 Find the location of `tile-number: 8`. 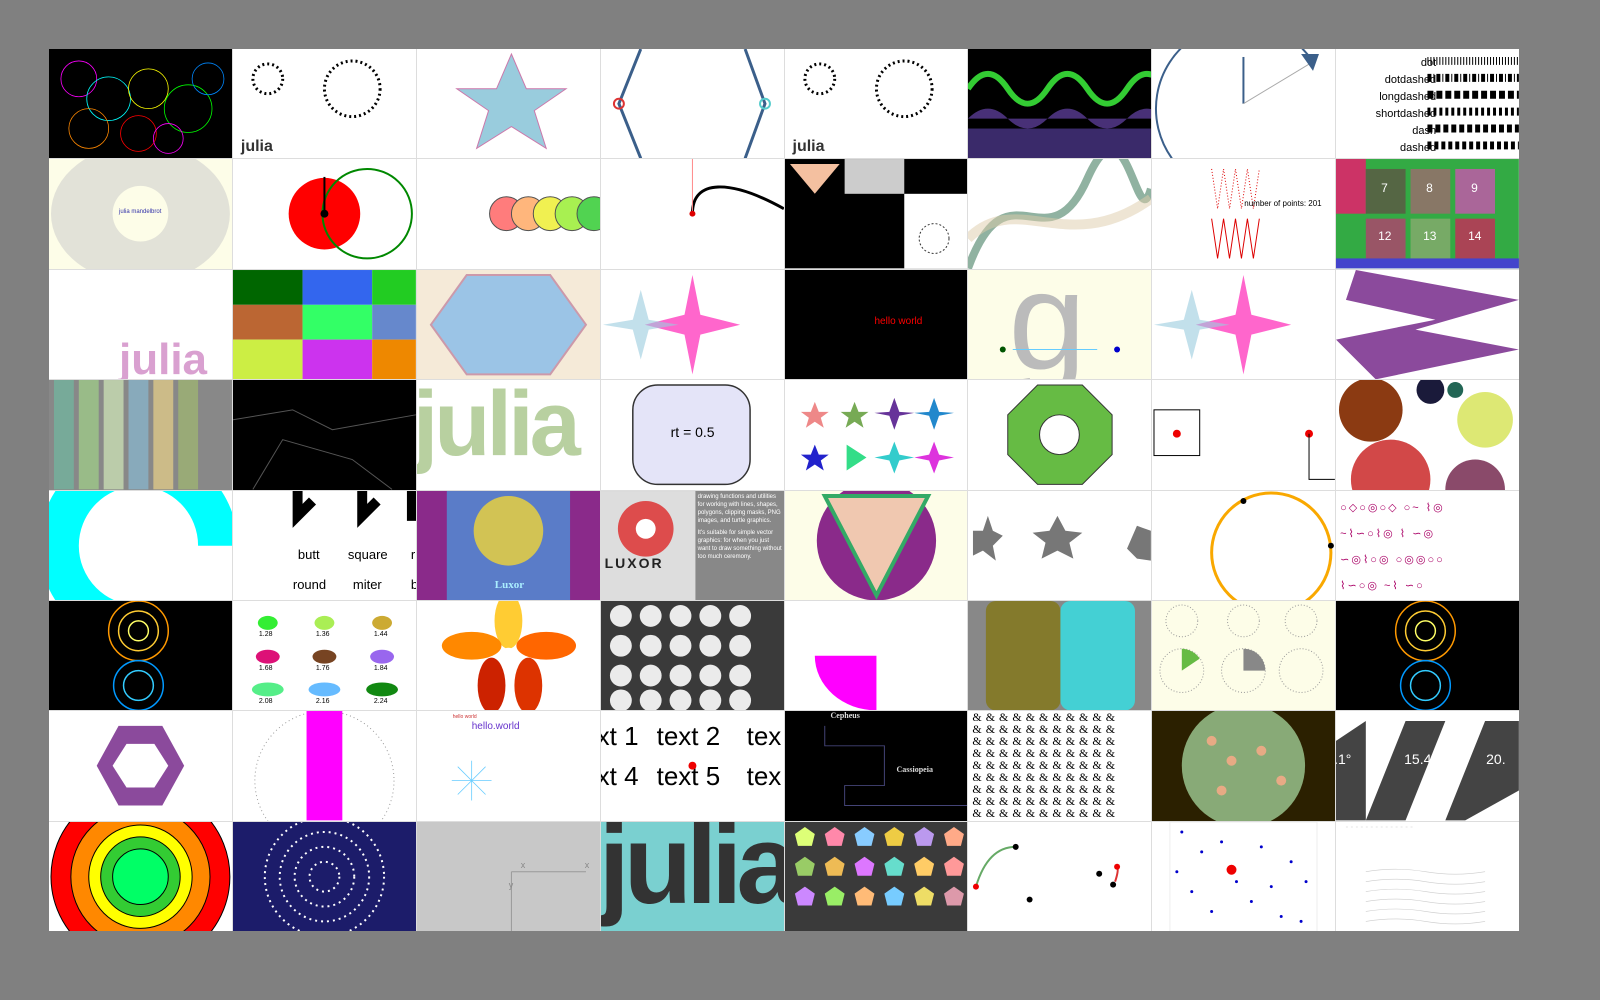

tile-number: 8 is located at coordinates (1429, 188).